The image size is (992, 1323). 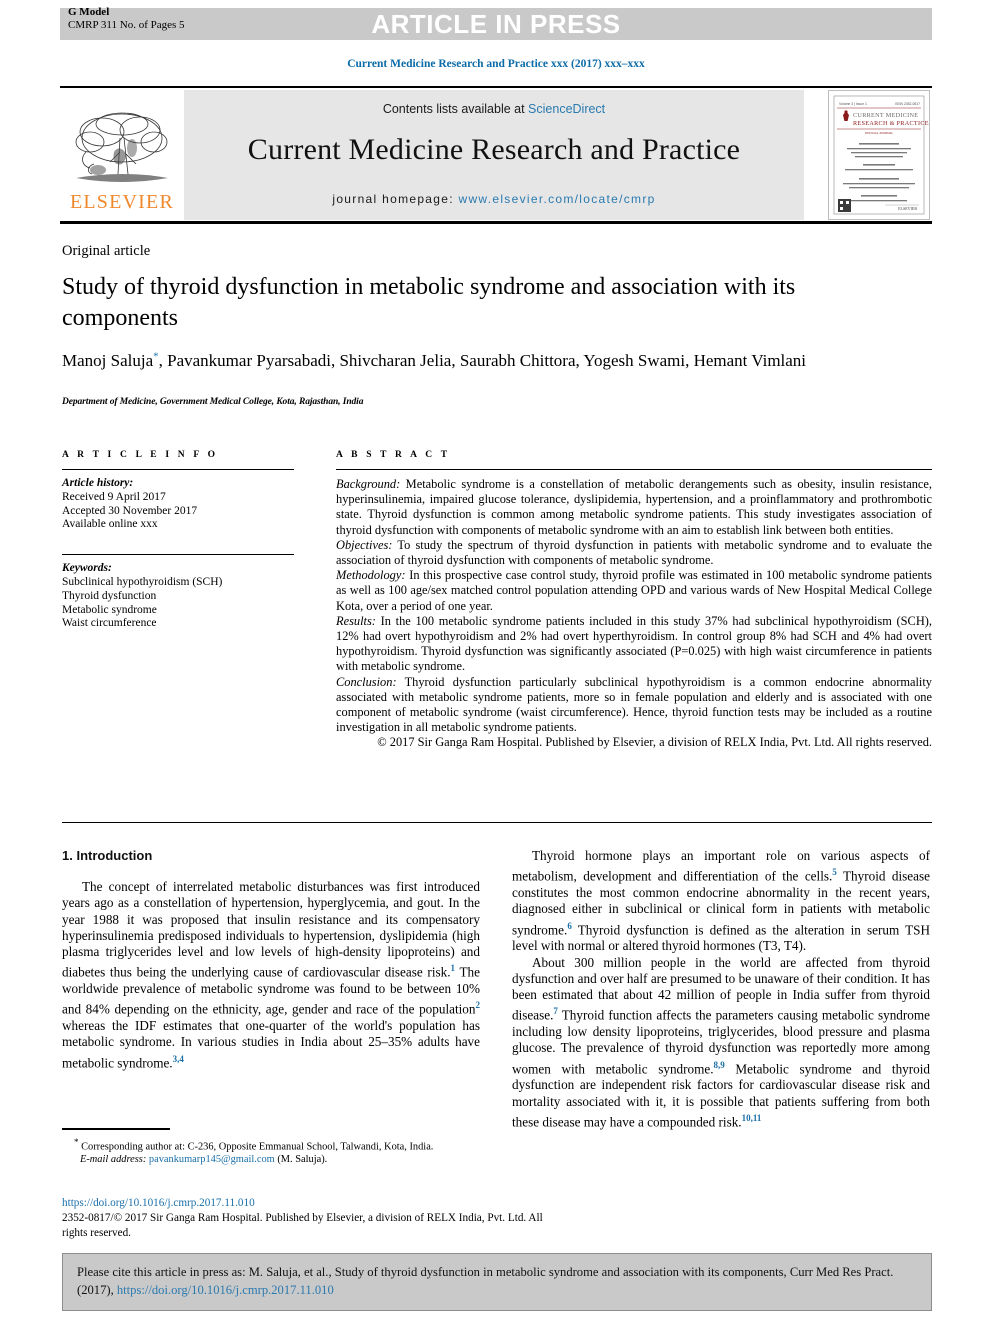 I want to click on svg-text: Volume 3 | Issue 1, so click(x=853, y=104).